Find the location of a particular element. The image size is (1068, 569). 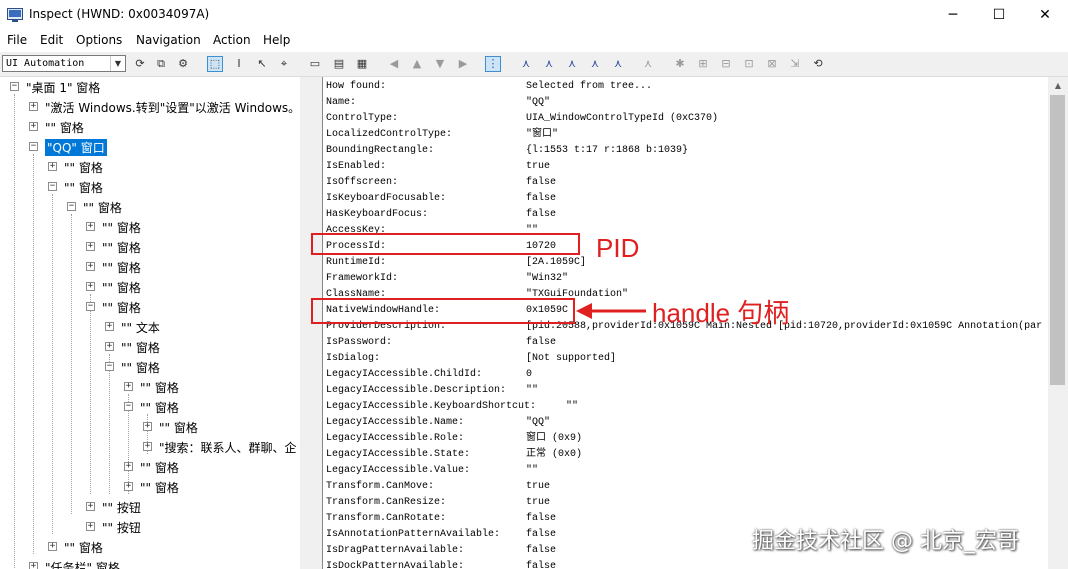

tree-view-icon: ⋮ is located at coordinates (493, 64).